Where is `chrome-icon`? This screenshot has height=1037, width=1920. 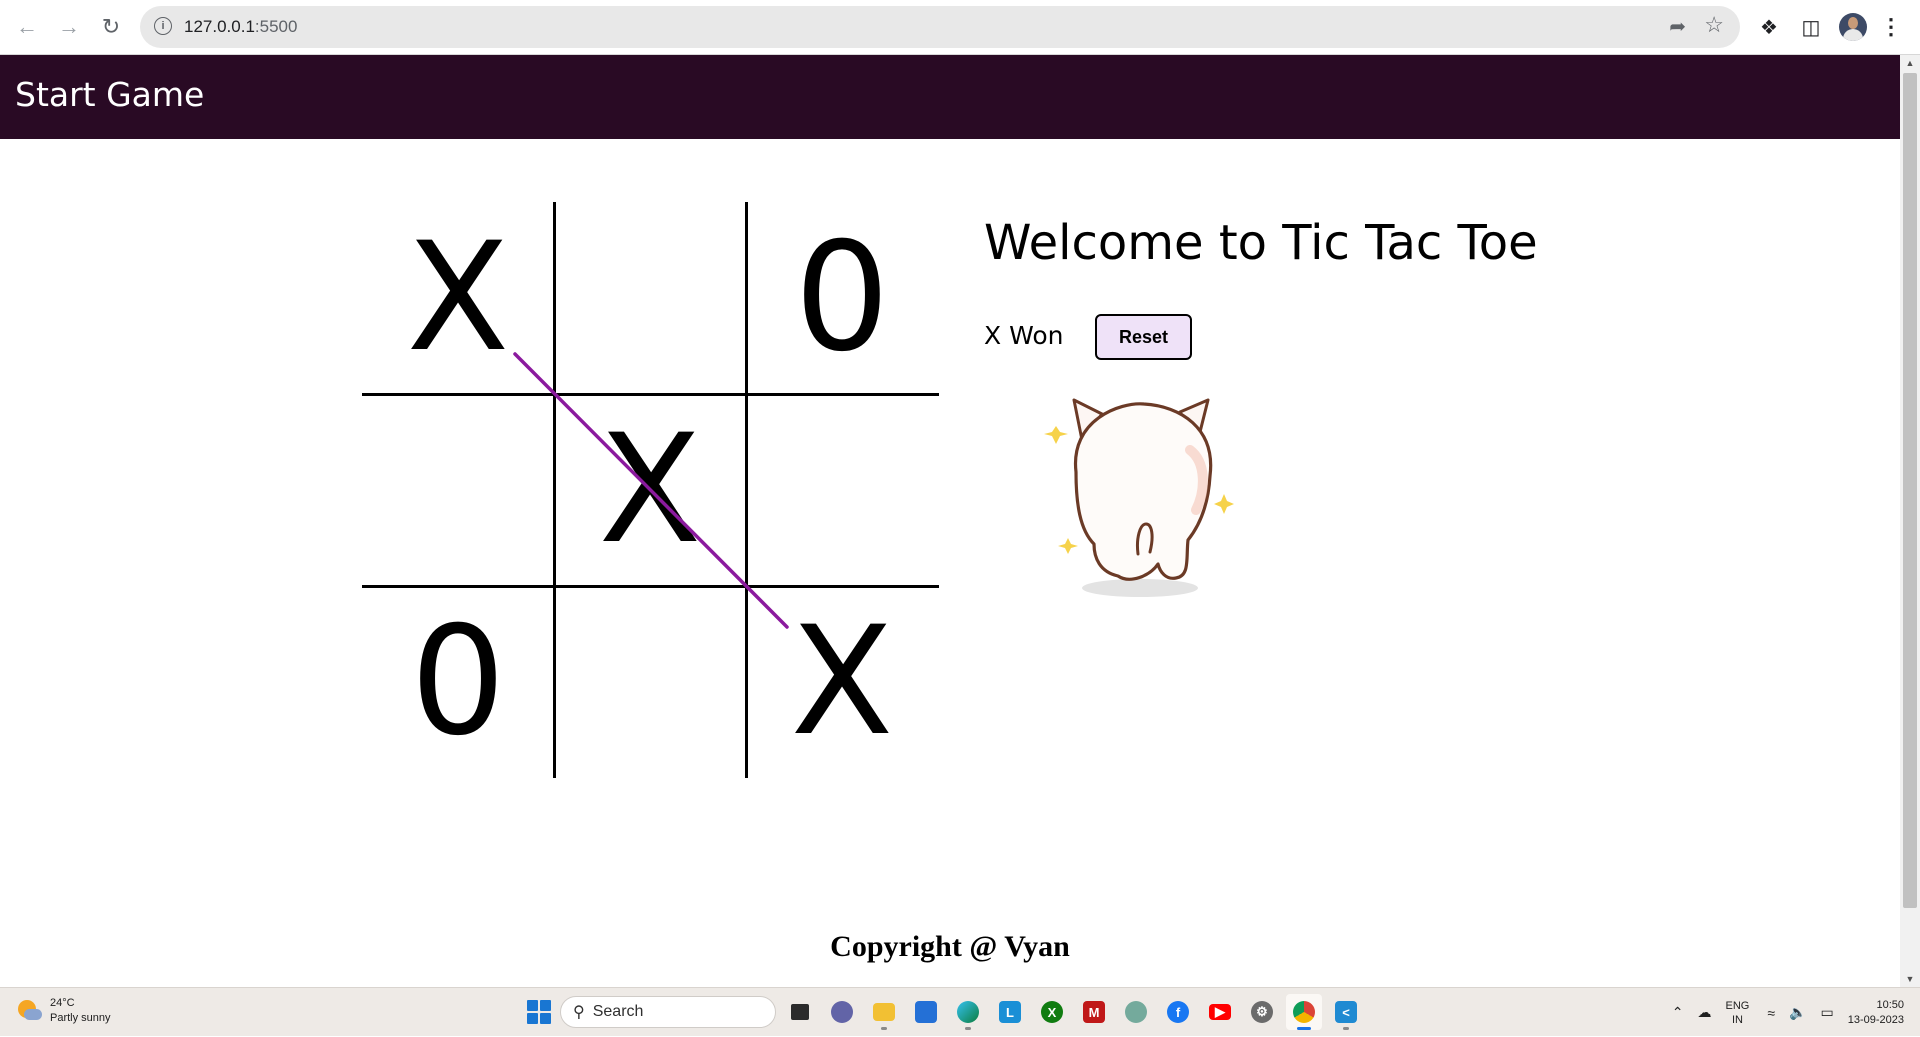 chrome-icon is located at coordinates (1304, 1012).